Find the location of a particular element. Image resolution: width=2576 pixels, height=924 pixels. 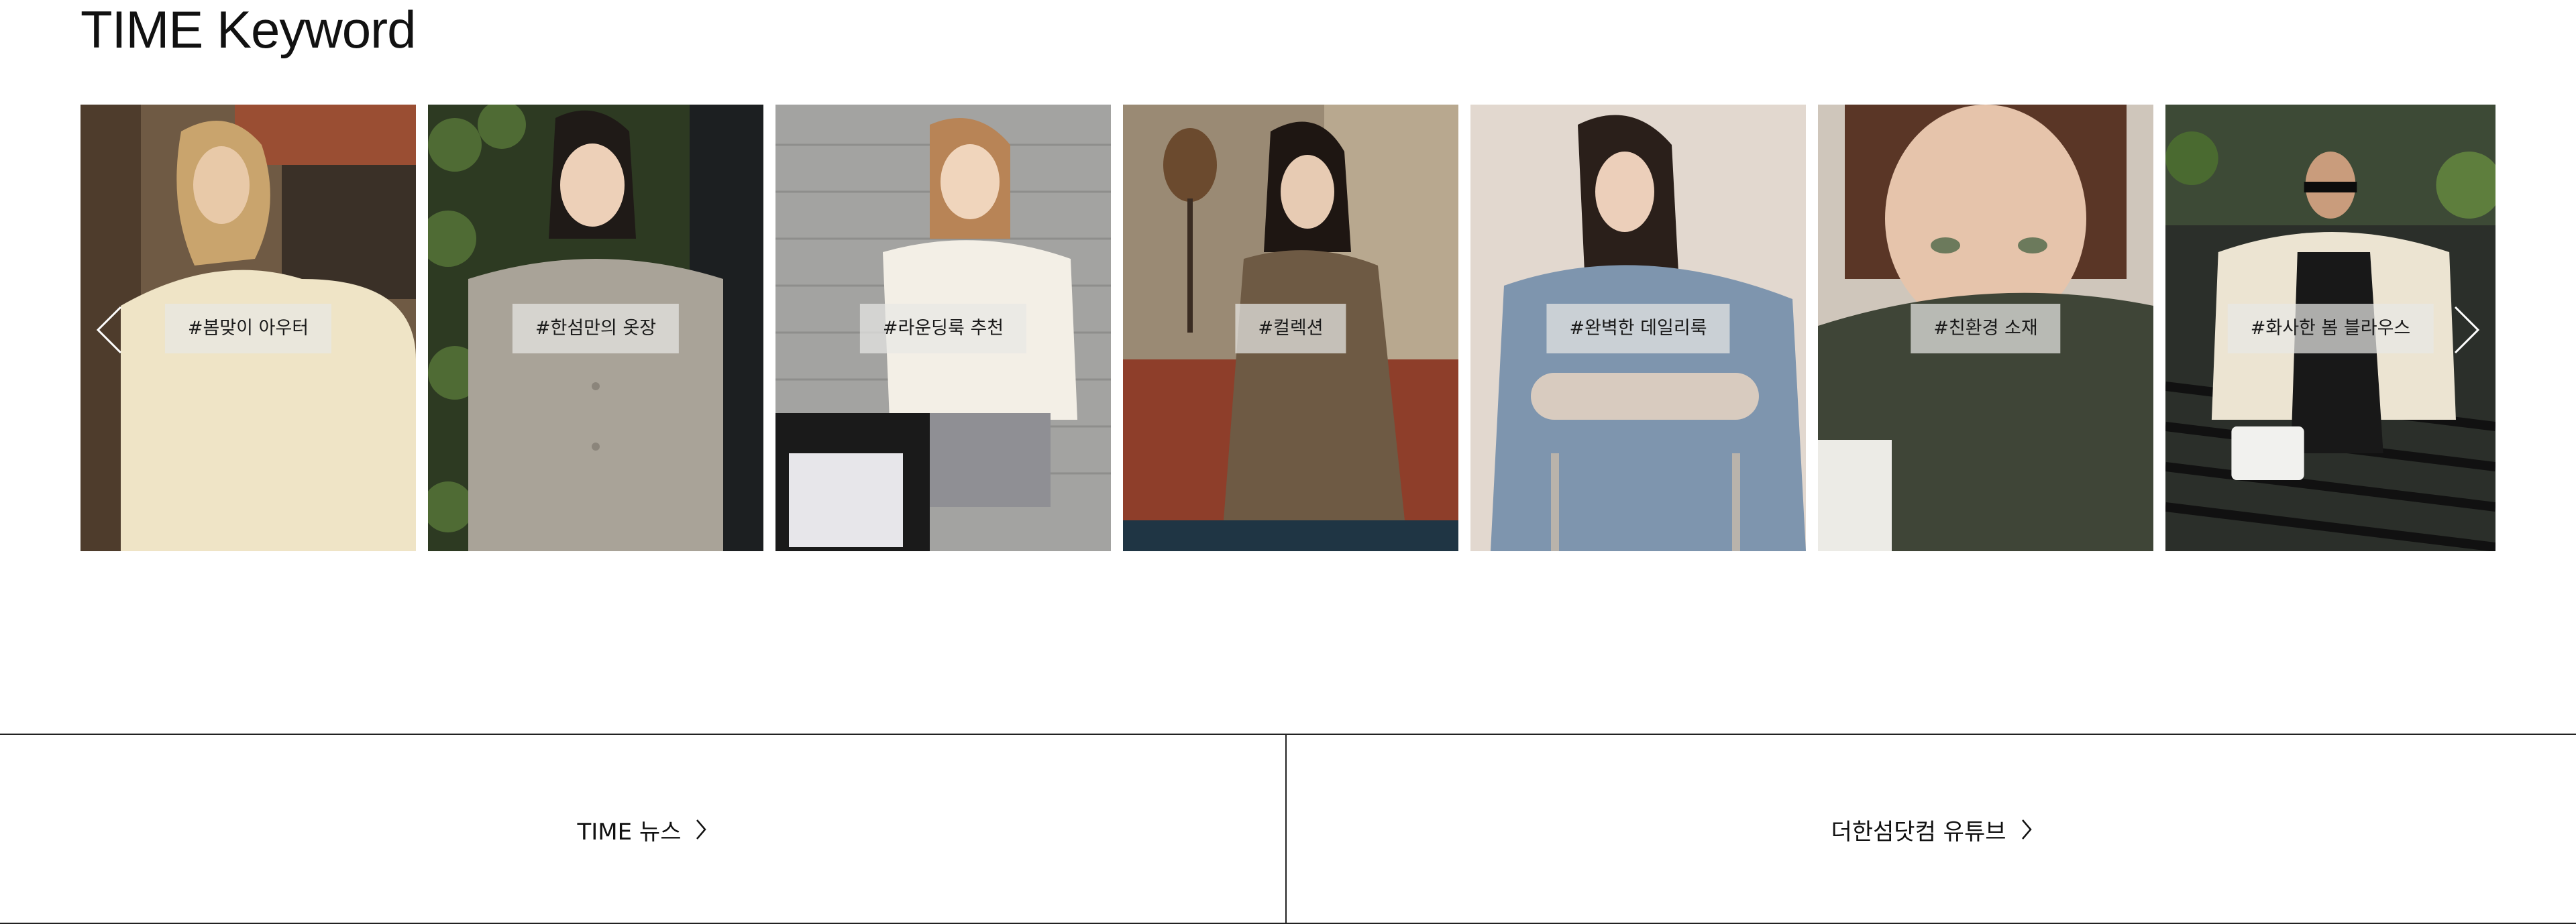

keyword-tag: #봄맞이 아우터 is located at coordinates (248, 328).